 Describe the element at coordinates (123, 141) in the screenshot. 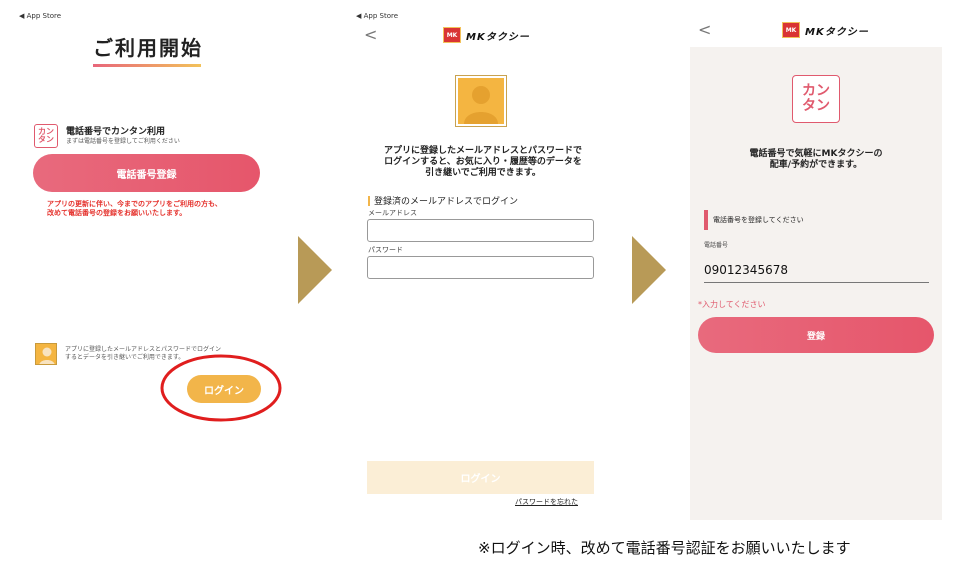

I see `phone-subtext: まずは電話番号を登録してご利用ください` at that location.